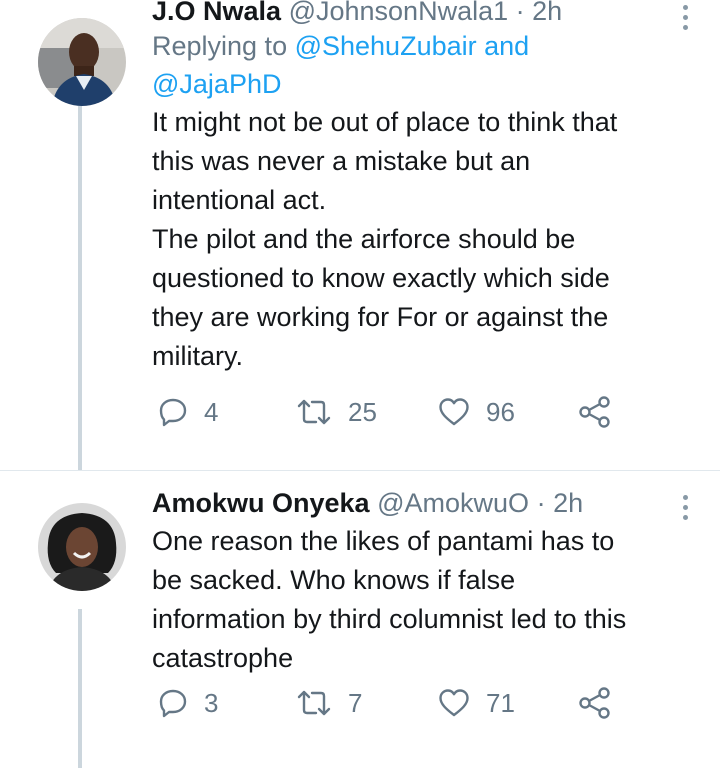 The height and width of the screenshot is (768, 720). Describe the element at coordinates (355, 702) in the screenshot. I see `retweet-count: 7` at that location.